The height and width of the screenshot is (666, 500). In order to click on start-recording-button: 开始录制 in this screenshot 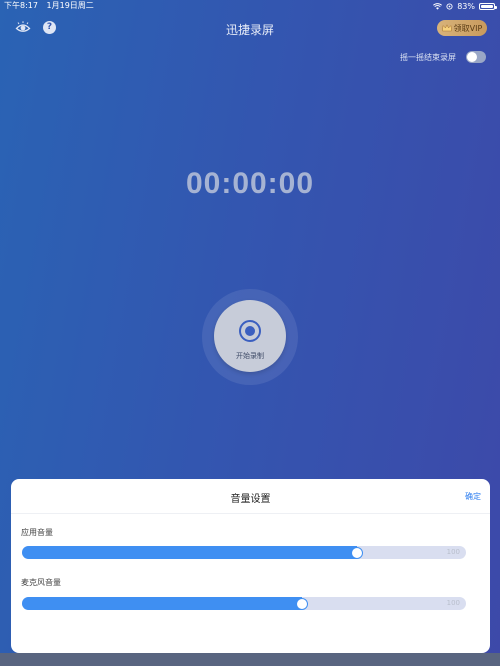, I will do `click(250, 336)`.